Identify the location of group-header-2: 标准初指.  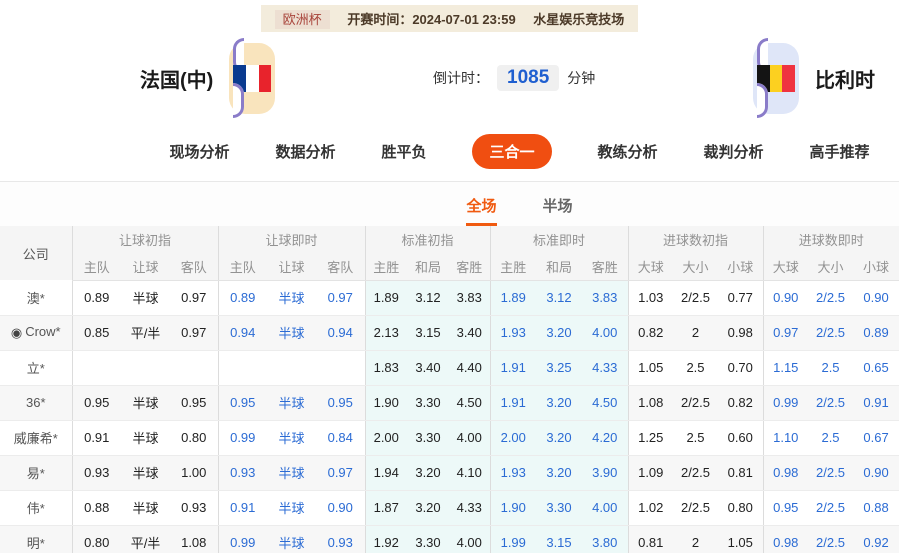
(427, 239).